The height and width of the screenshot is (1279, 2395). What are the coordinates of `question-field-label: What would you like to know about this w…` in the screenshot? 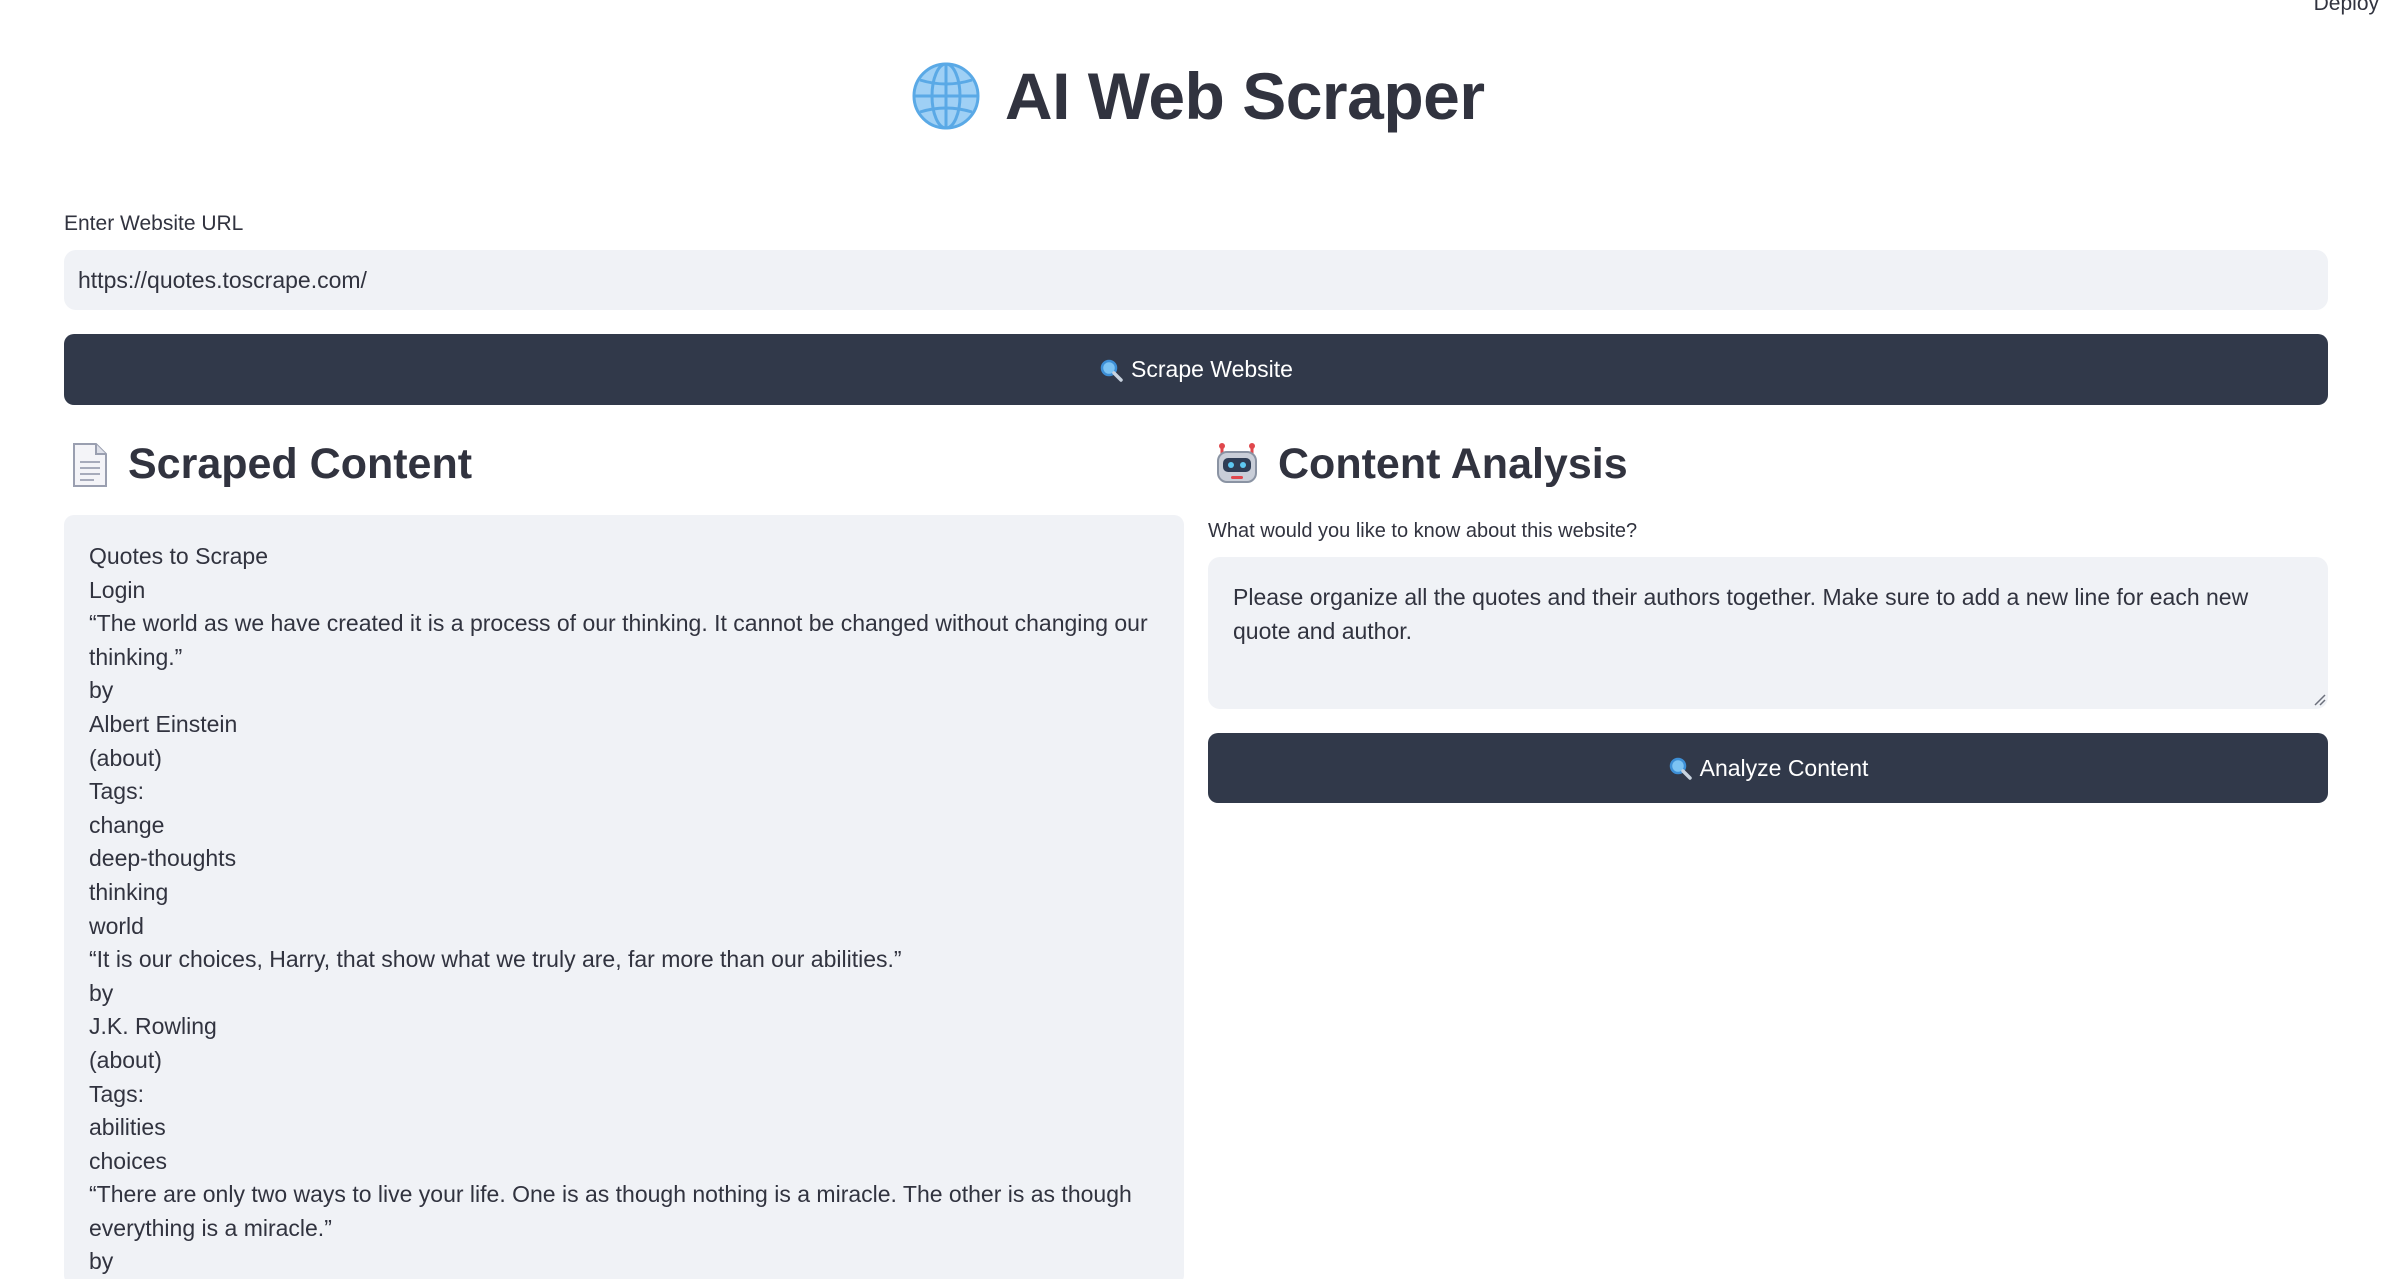 It's located at (1423, 531).